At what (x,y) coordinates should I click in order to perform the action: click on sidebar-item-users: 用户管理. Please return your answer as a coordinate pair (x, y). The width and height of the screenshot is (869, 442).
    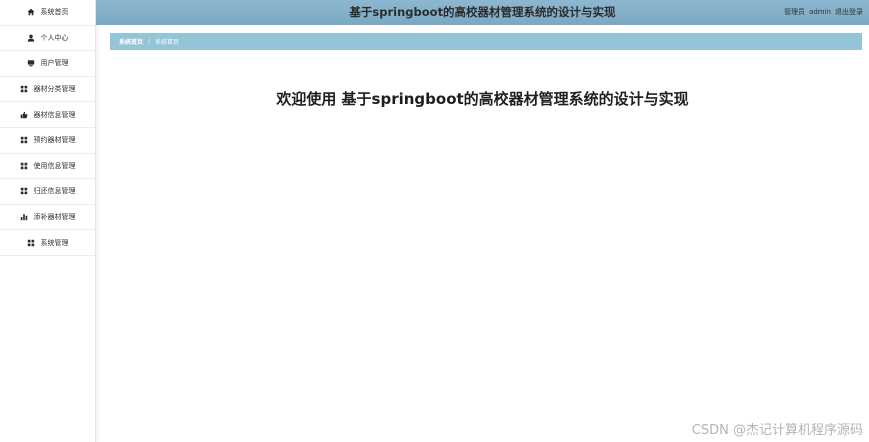
    Looking at the image, I should click on (47, 64).